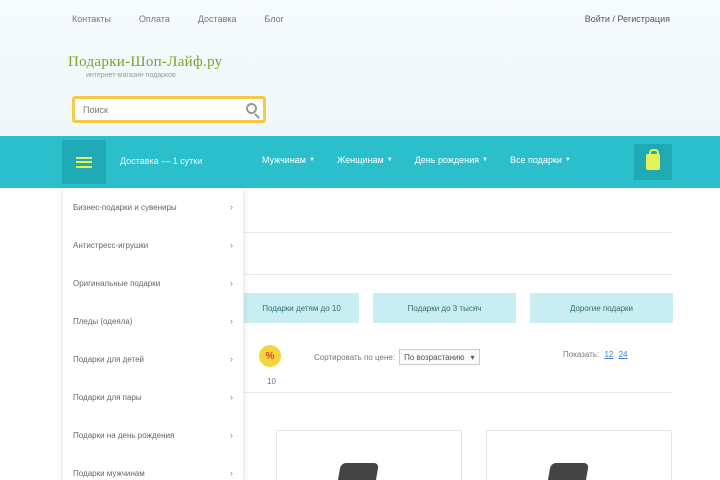  Describe the element at coordinates (623, 354) in the screenshot. I see `show-option-24: 24` at that location.